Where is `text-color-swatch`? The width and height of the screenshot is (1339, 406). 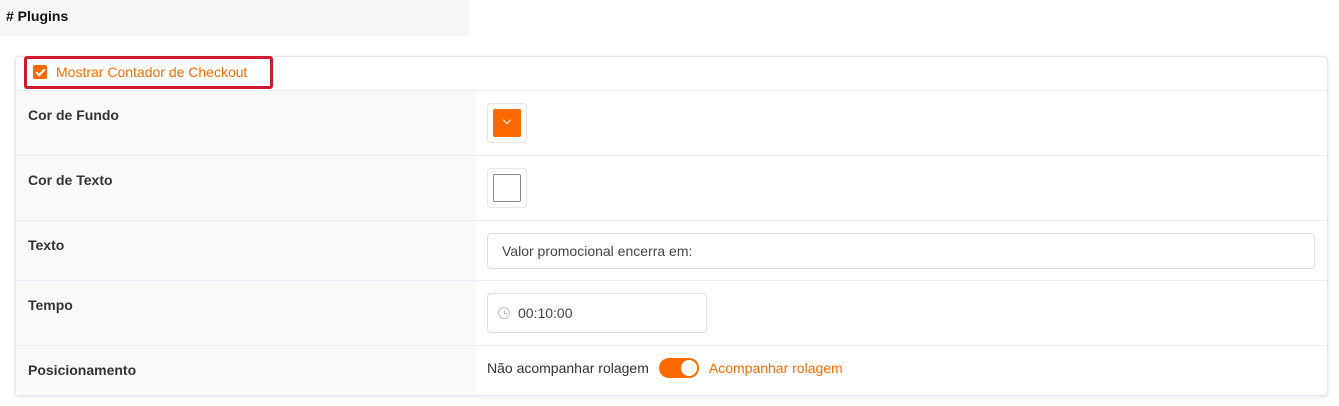 text-color-swatch is located at coordinates (507, 188).